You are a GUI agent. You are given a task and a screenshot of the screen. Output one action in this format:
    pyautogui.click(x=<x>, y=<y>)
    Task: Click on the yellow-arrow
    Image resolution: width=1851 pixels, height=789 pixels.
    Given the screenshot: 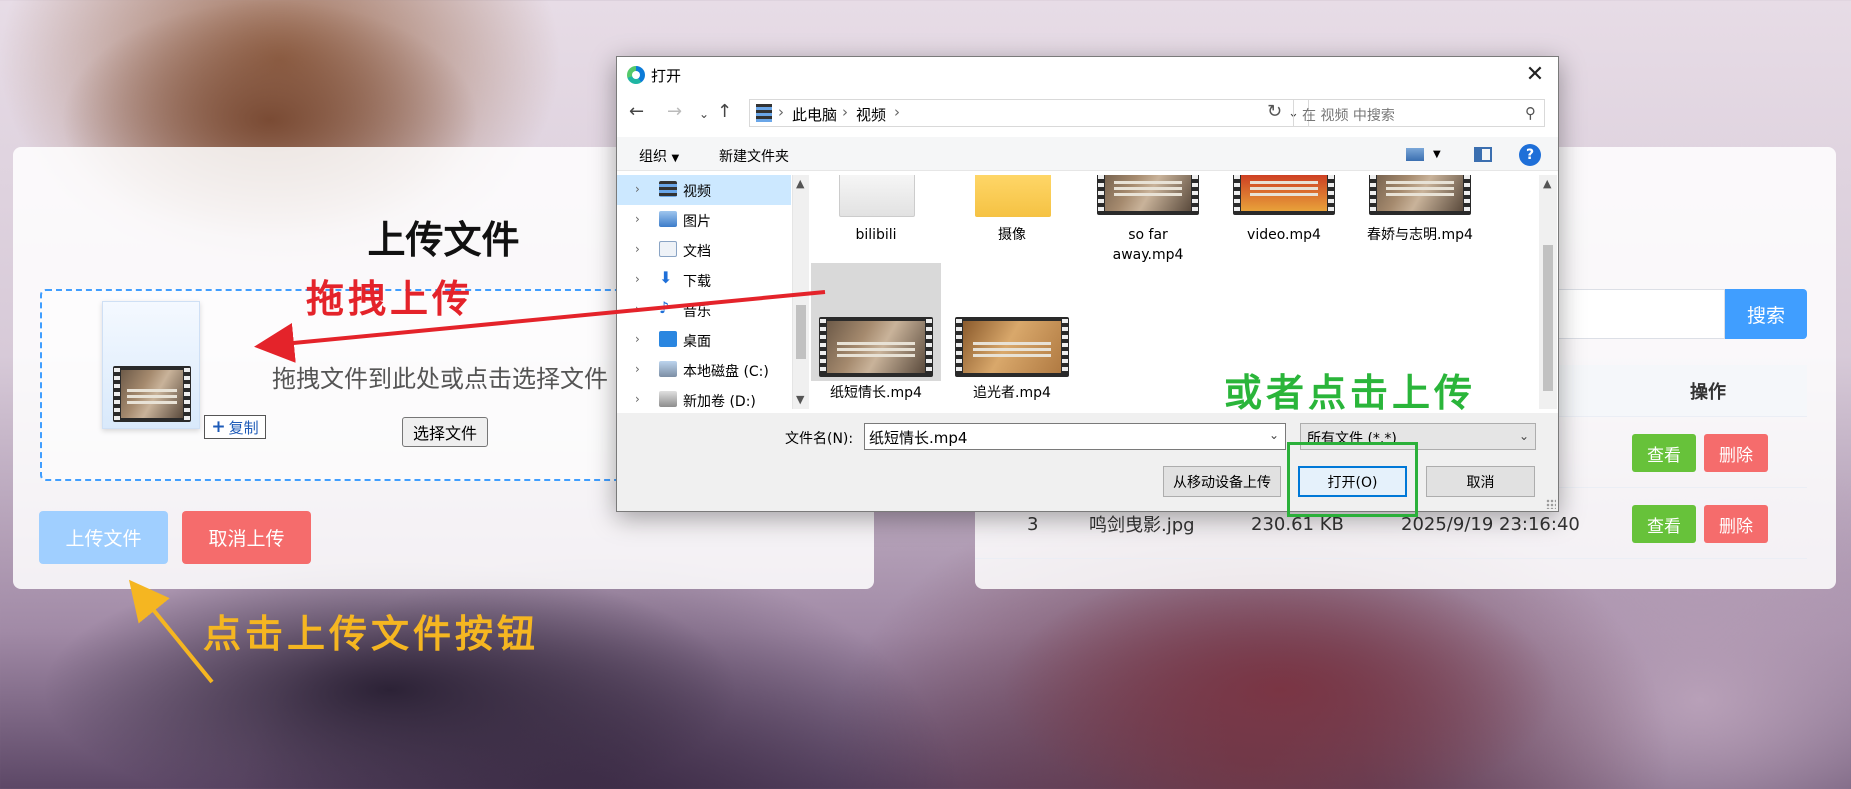 What is the action you would take?
    pyautogui.click(x=171, y=631)
    